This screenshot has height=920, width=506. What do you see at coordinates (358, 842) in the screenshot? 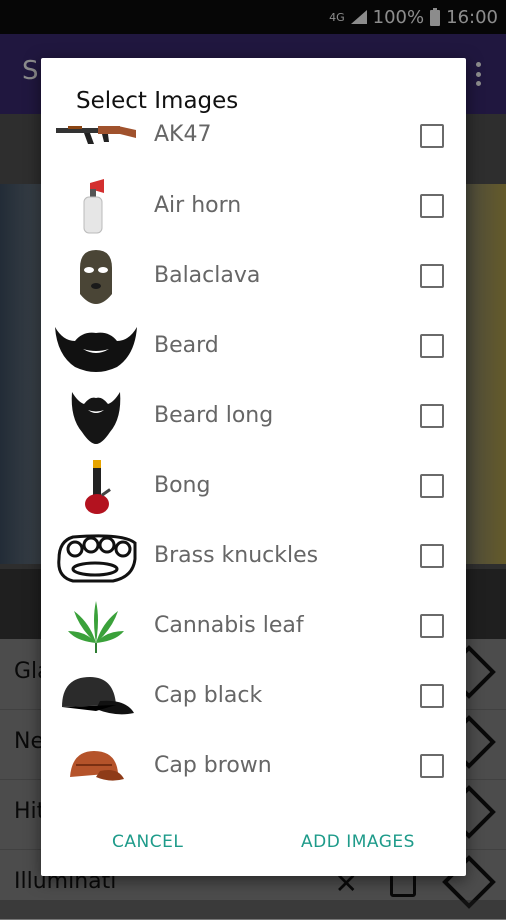
I see `add-images-button: ADD IMAGES` at bounding box center [358, 842].